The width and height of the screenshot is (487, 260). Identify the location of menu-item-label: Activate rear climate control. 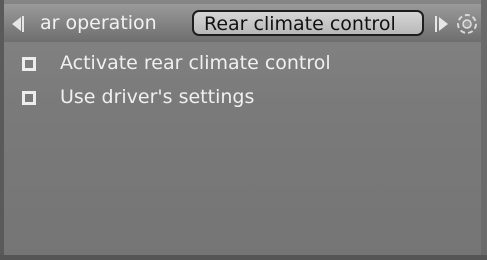
(195, 63).